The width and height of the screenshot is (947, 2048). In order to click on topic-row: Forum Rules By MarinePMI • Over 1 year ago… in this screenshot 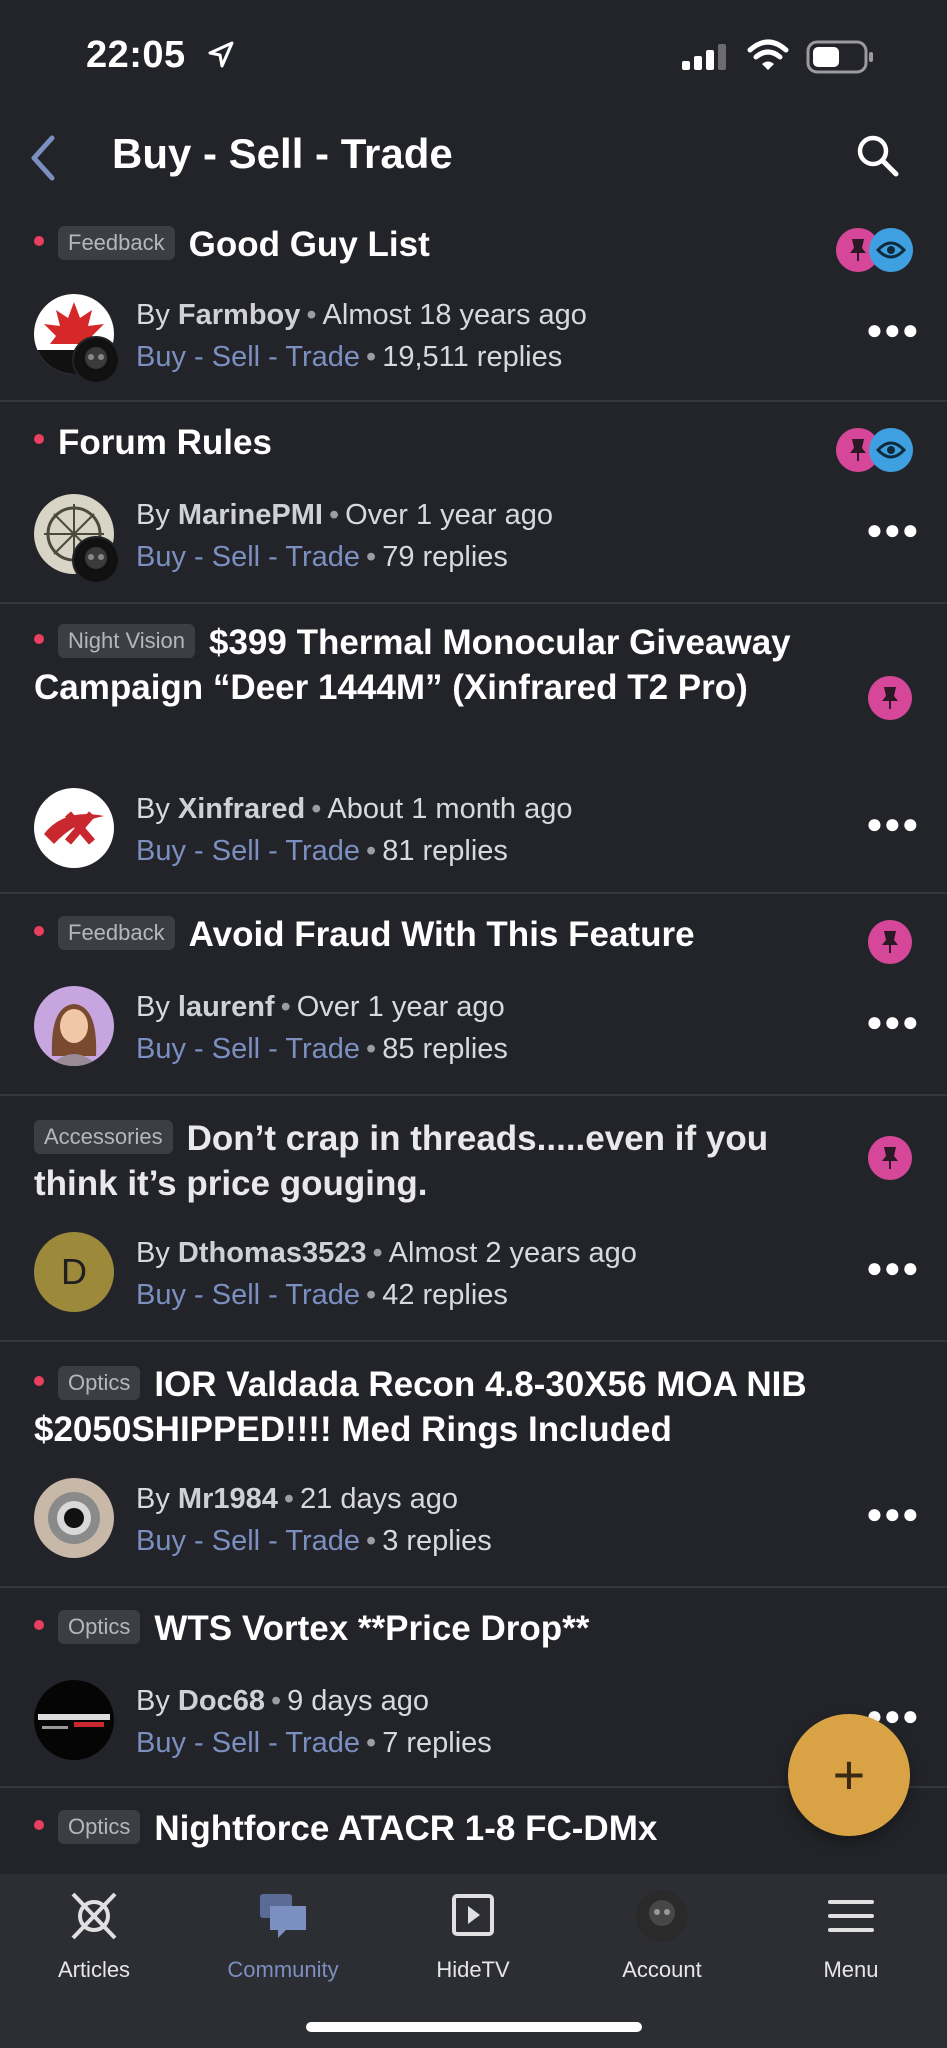, I will do `click(473, 503)`.